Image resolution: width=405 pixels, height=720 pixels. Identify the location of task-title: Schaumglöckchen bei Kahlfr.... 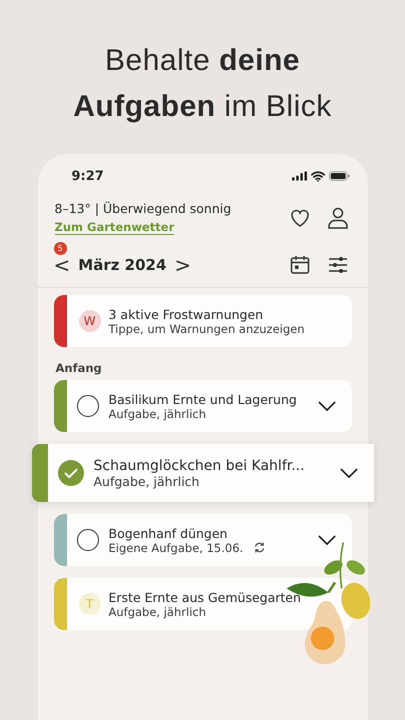
(200, 466).